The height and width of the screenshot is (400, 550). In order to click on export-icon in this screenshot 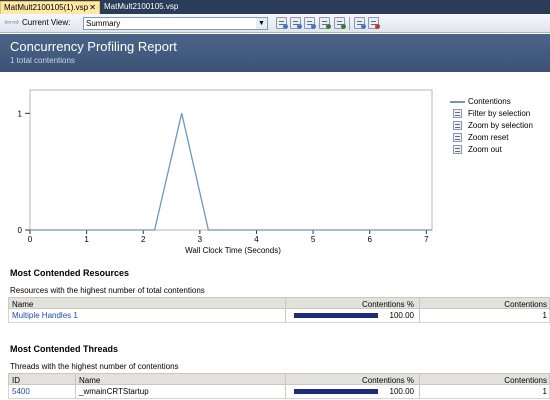, I will do `click(325, 23)`.